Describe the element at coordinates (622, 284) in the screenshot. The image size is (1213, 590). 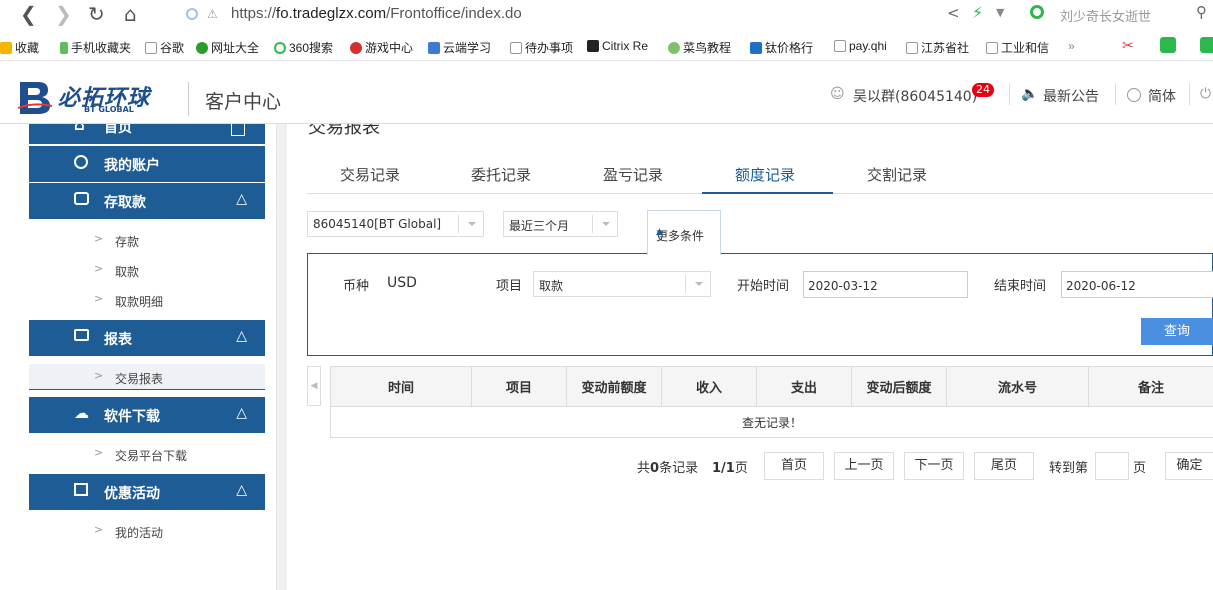
I see `item-select: 取款` at that location.